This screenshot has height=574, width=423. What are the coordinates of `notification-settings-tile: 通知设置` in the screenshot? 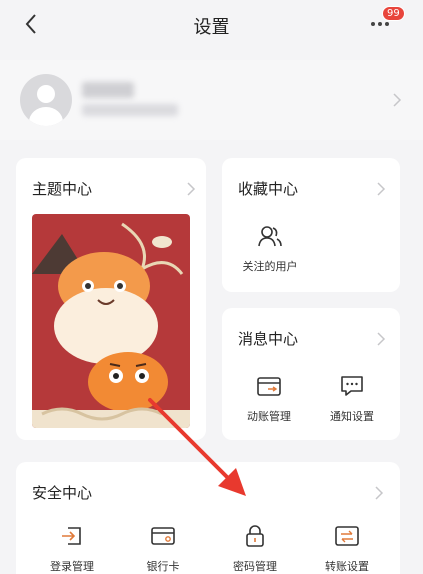 It's located at (352, 399).